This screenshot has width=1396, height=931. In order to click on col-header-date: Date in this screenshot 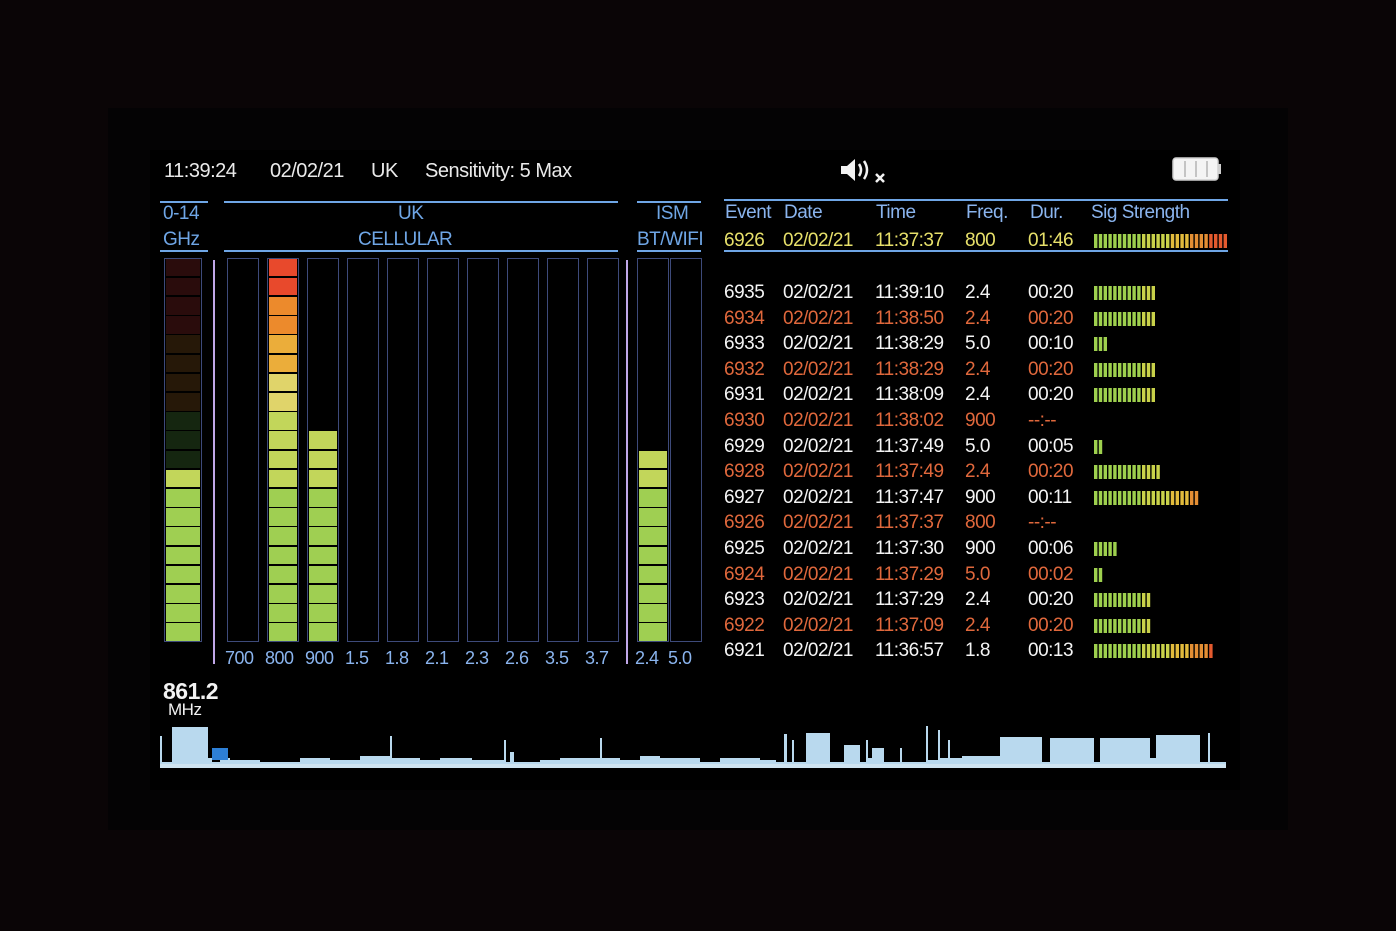, I will do `click(803, 212)`.